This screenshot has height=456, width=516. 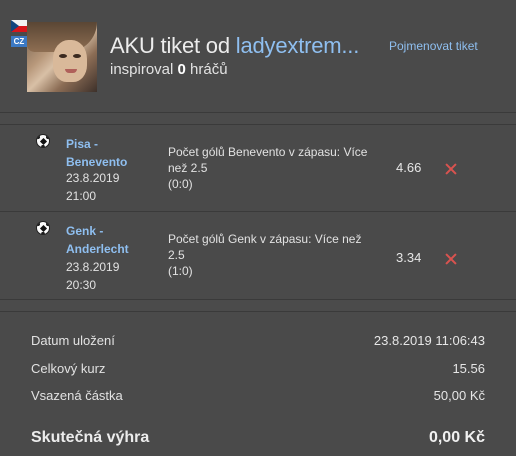 I want to click on stake-label: Vsazená částka, so click(x=77, y=395).